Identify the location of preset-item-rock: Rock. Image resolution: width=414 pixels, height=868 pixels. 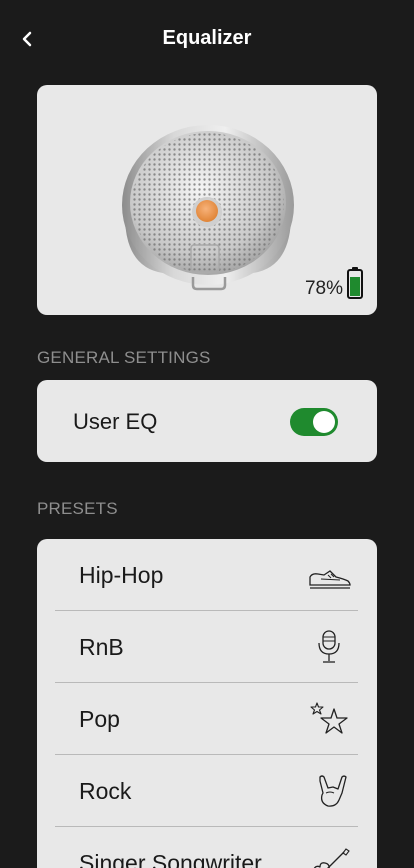
(206, 791).